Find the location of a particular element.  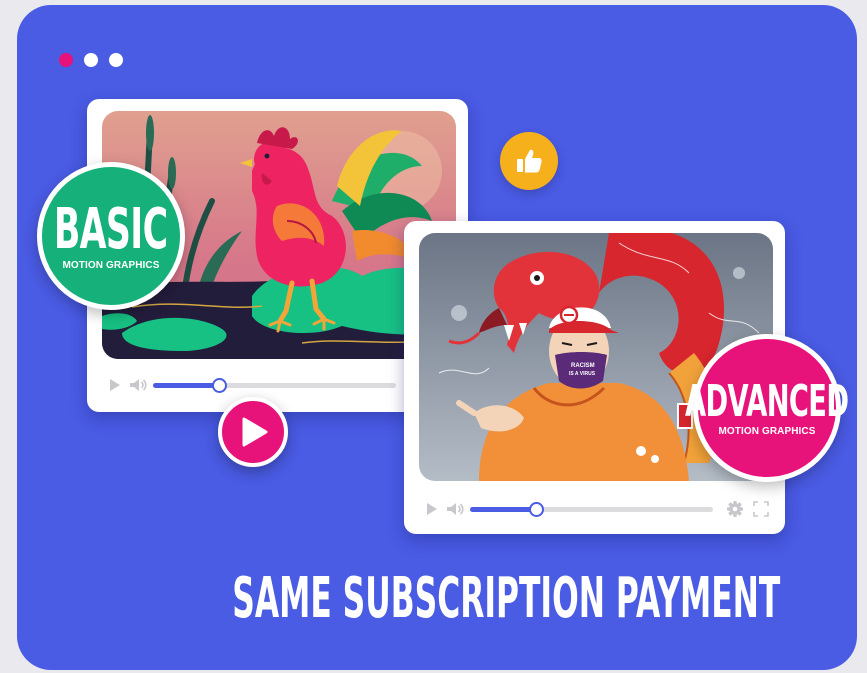

basic-progress-fill is located at coordinates (186, 385).